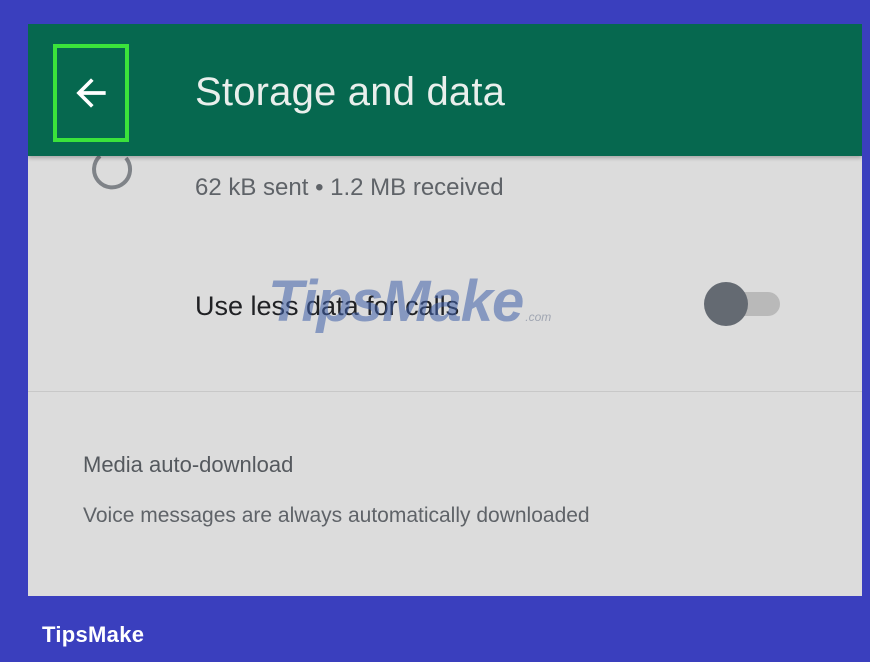 This screenshot has width=870, height=662. I want to click on back-button, so click(91, 93).